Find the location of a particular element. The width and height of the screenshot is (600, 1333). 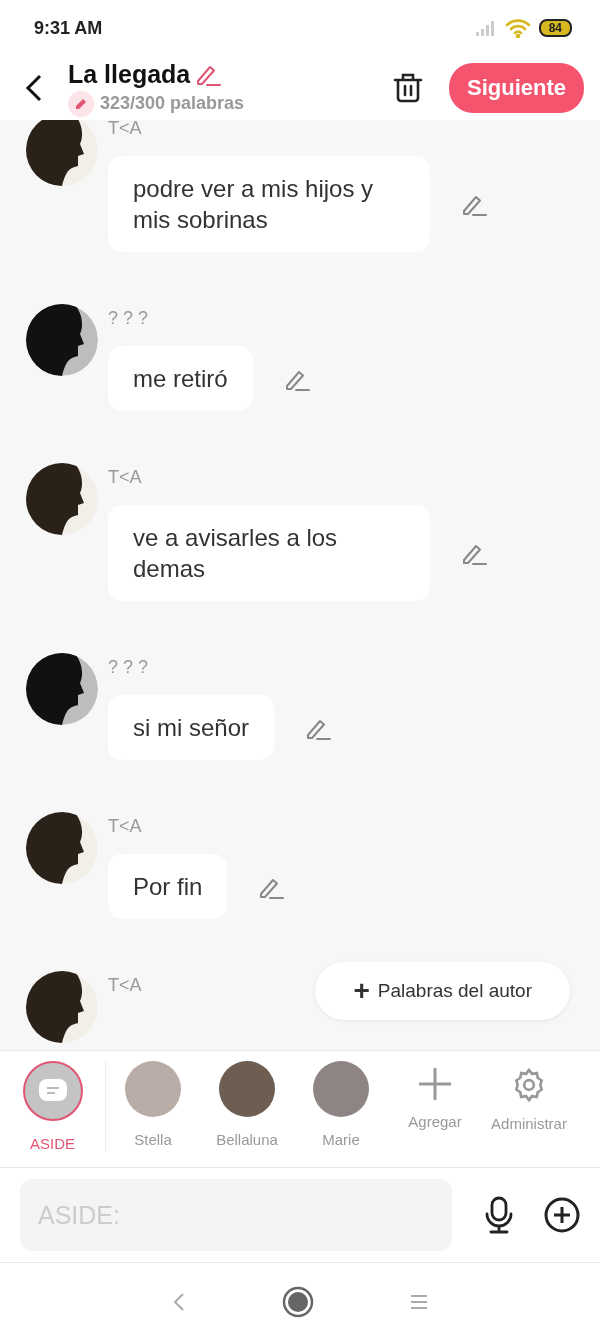

word-count: 323/300 palabras is located at coordinates (172, 103).